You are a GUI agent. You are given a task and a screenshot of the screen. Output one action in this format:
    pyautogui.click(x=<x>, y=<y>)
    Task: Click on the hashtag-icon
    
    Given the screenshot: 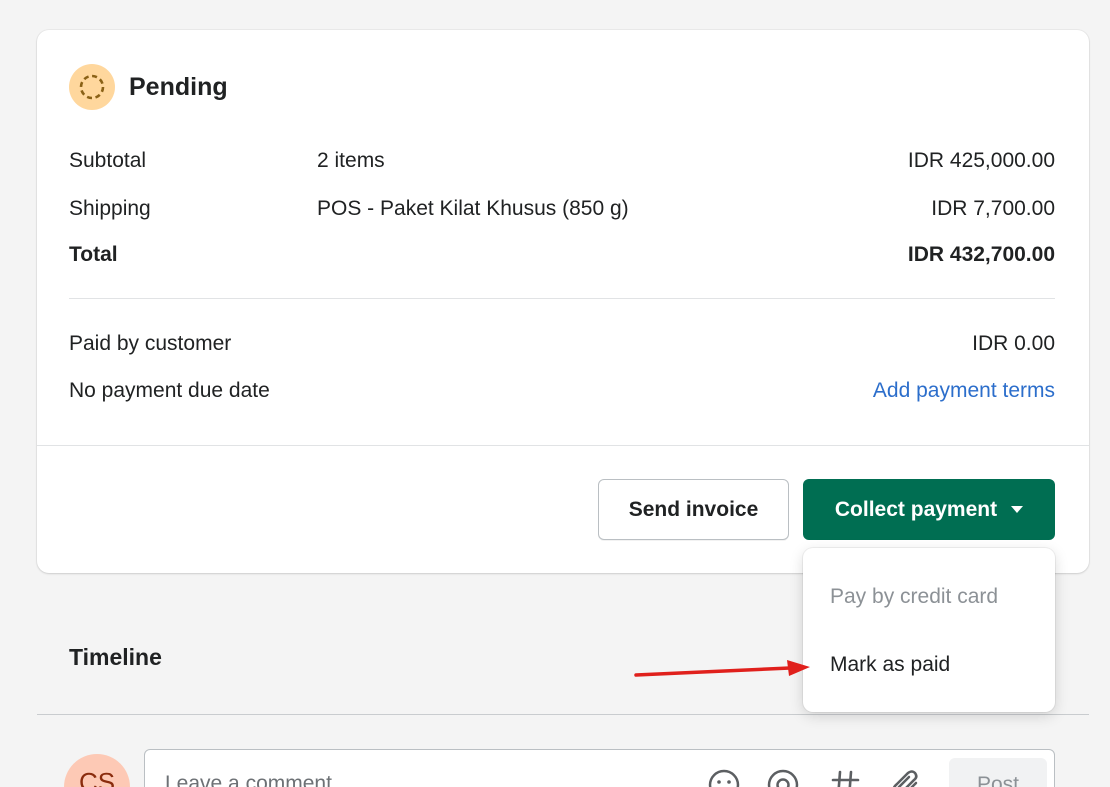 What is the action you would take?
    pyautogui.click(x=845, y=777)
    